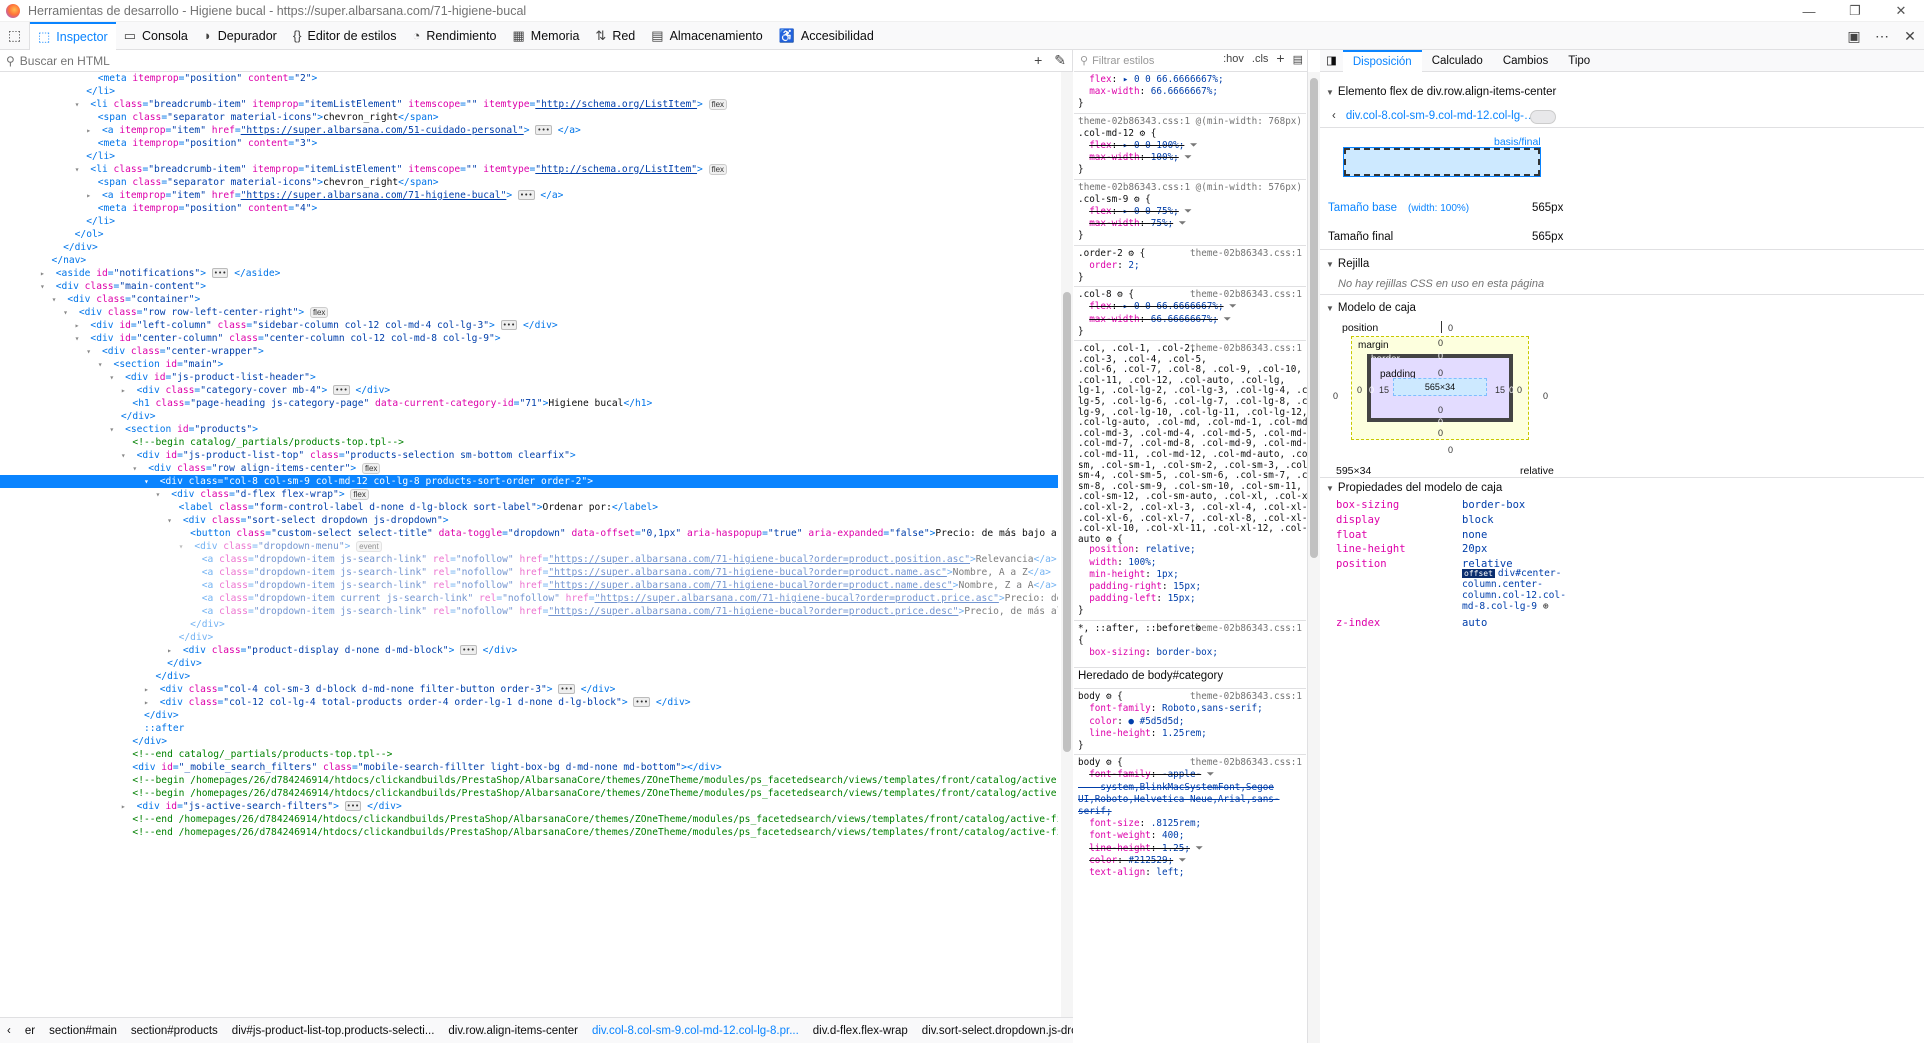 This screenshot has height=1043, width=1924. What do you see at coordinates (529, 429) in the screenshot?
I see `markup-node-row: ▾ <section id="products">` at bounding box center [529, 429].